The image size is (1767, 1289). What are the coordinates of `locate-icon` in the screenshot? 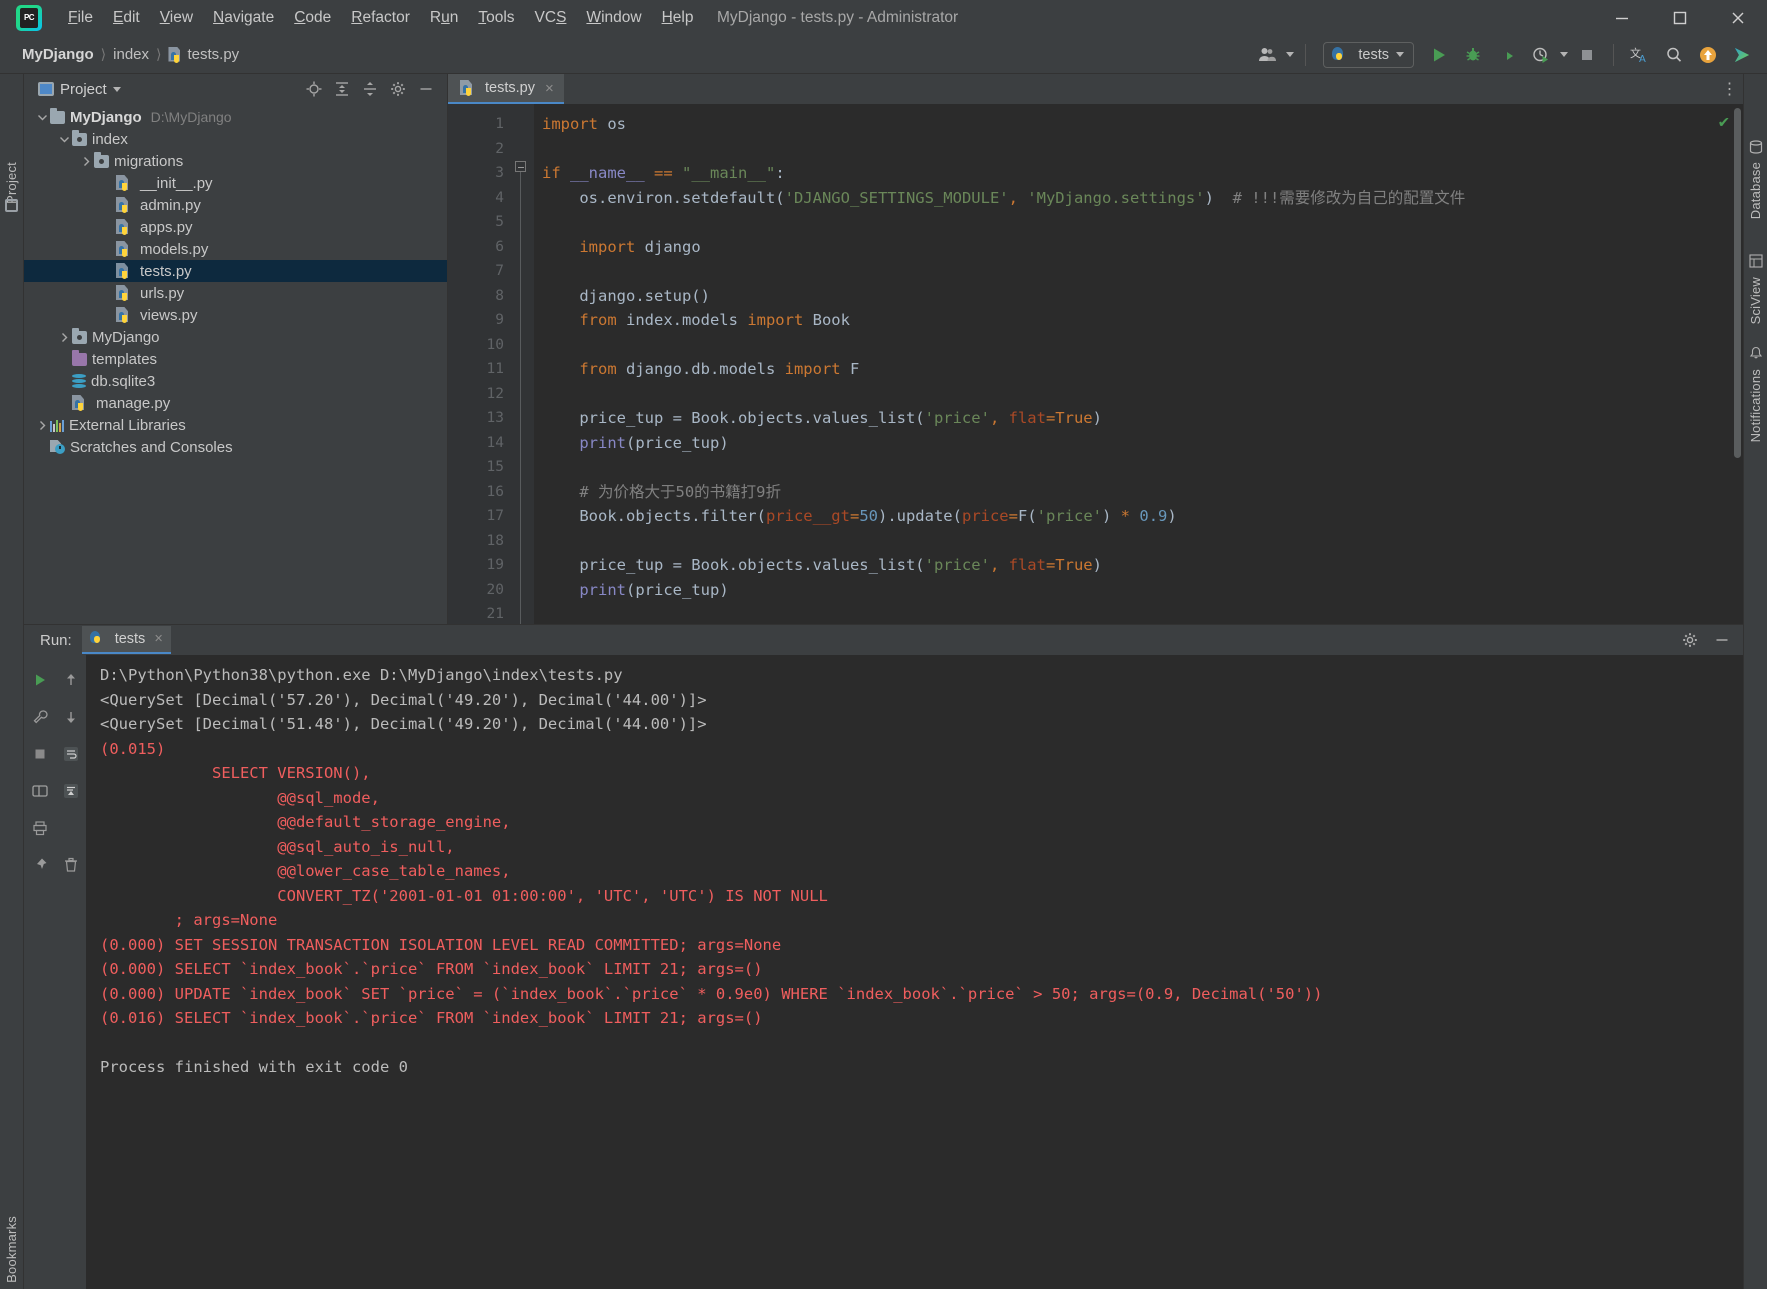 It's located at (314, 89).